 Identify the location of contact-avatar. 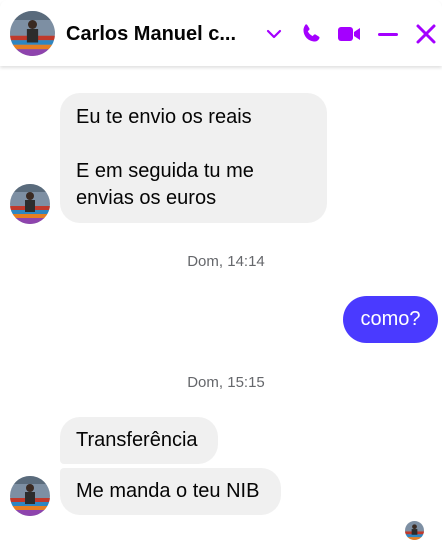
(32, 33).